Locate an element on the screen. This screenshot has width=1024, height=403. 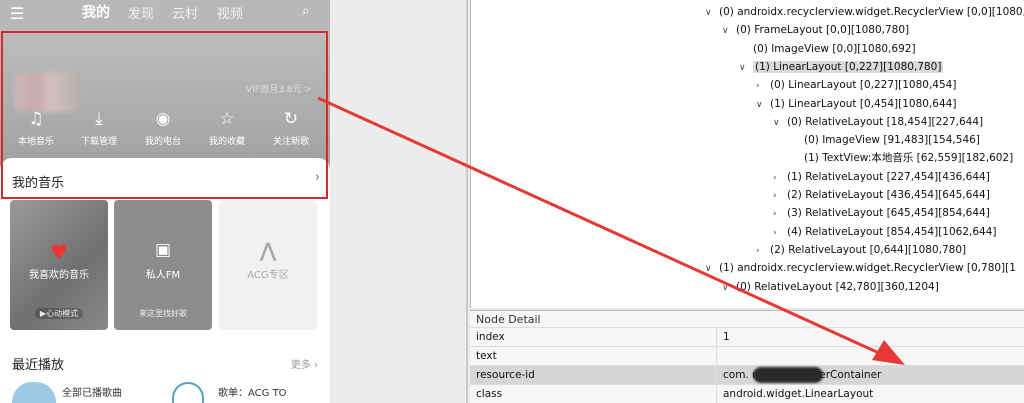
detail-row: text is located at coordinates (747, 356).